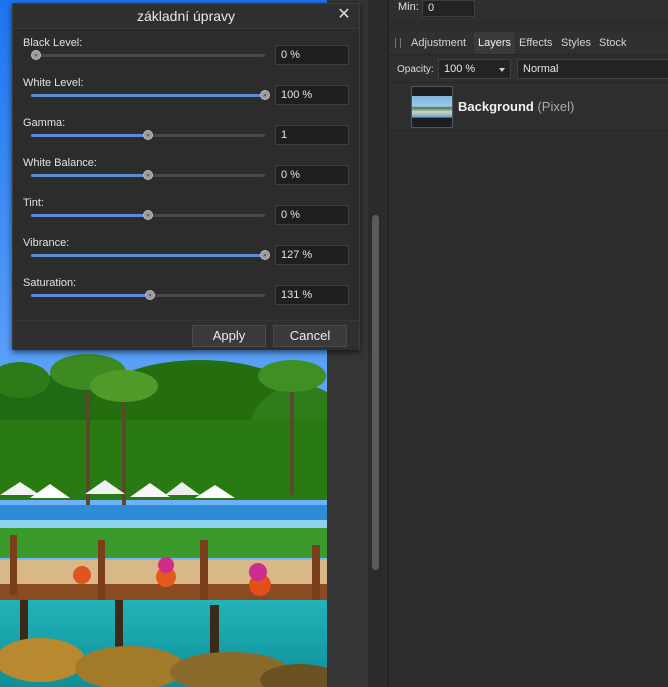 Image resolution: width=668 pixels, height=687 pixels. What do you see at coordinates (312, 295) in the screenshot?
I see `slider-value-field: 131 %` at bounding box center [312, 295].